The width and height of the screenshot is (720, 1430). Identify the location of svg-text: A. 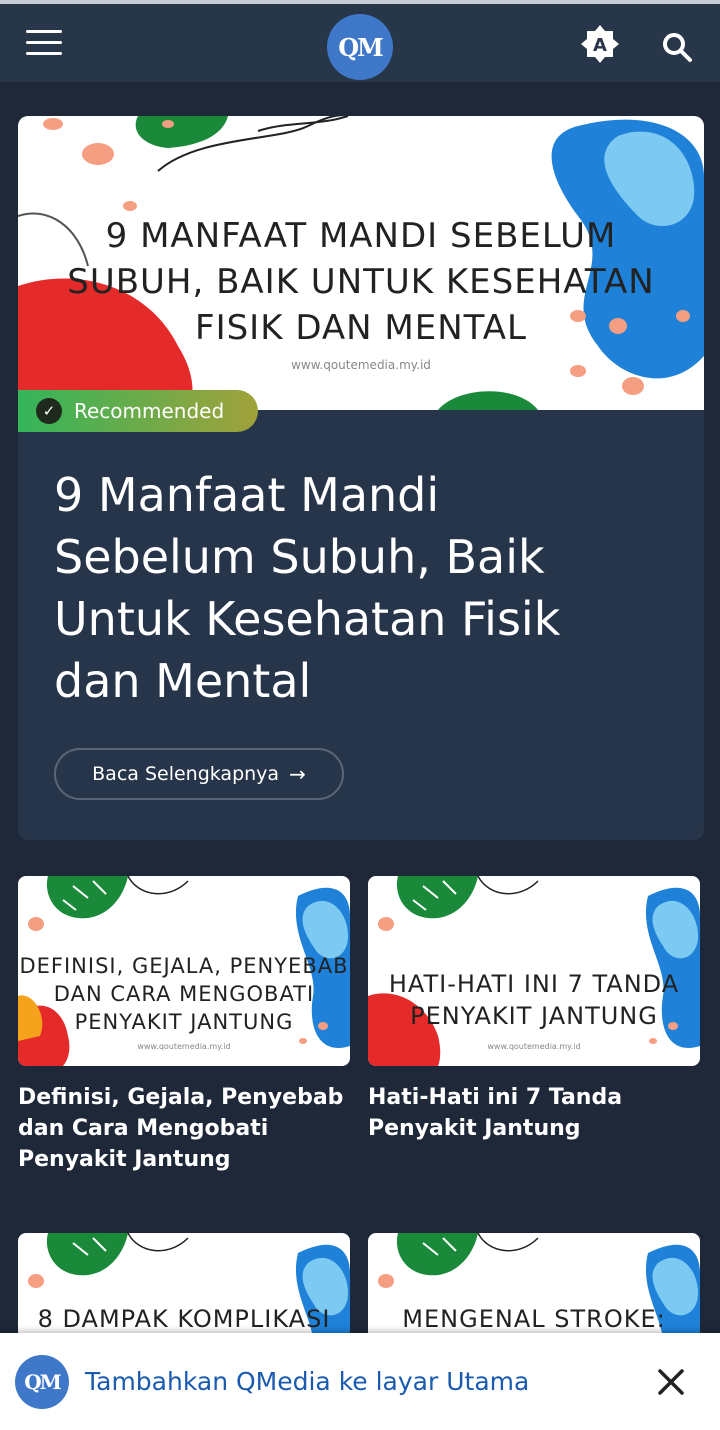
(600, 45).